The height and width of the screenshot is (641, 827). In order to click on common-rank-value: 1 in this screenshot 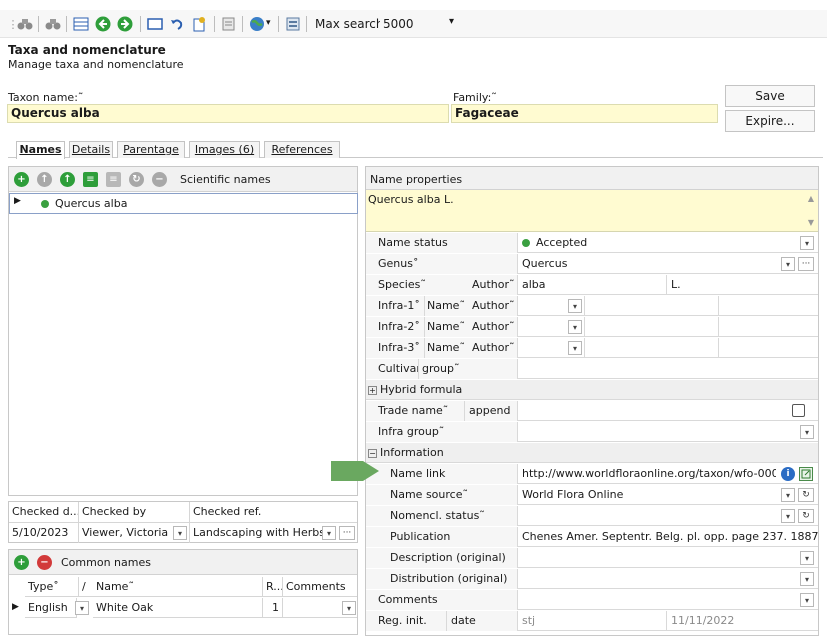, I will do `click(273, 608)`.